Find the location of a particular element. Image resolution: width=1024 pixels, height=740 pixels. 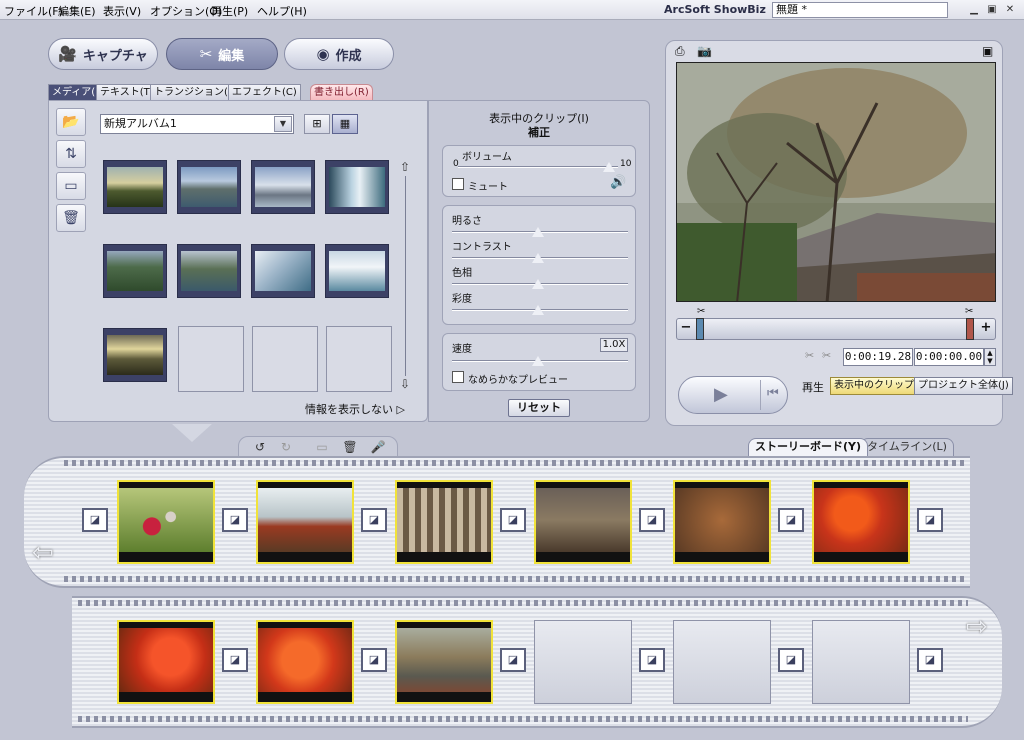

scroll-left-icon: ⇦ is located at coordinates (43, 553).